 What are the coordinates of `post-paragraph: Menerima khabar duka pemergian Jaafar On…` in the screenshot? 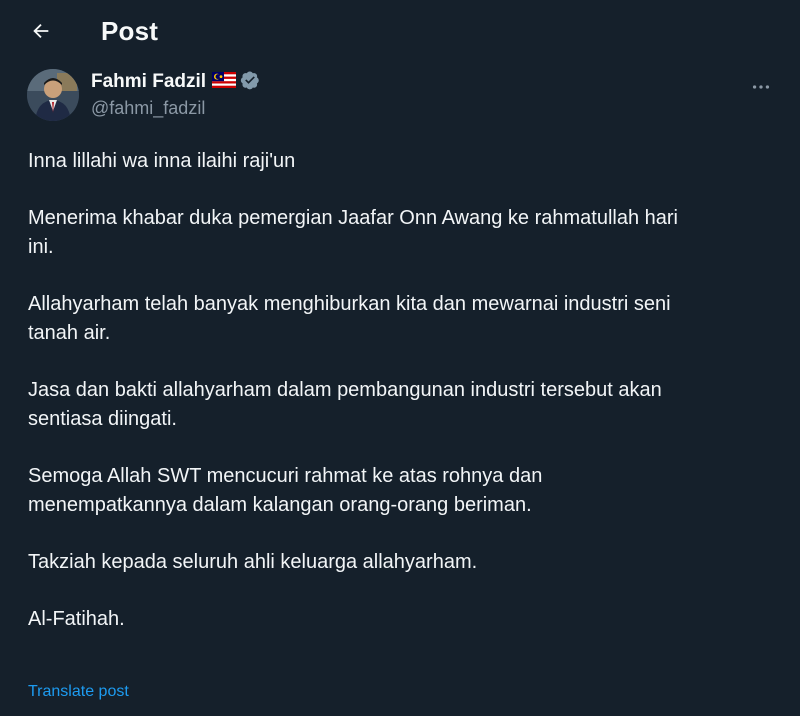 It's located at (353, 232).